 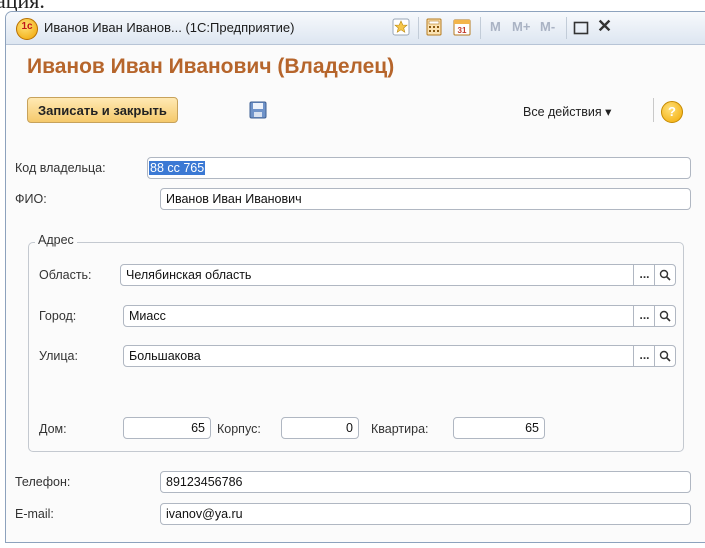 I want to click on house-label: Дом:, so click(x=53, y=429).